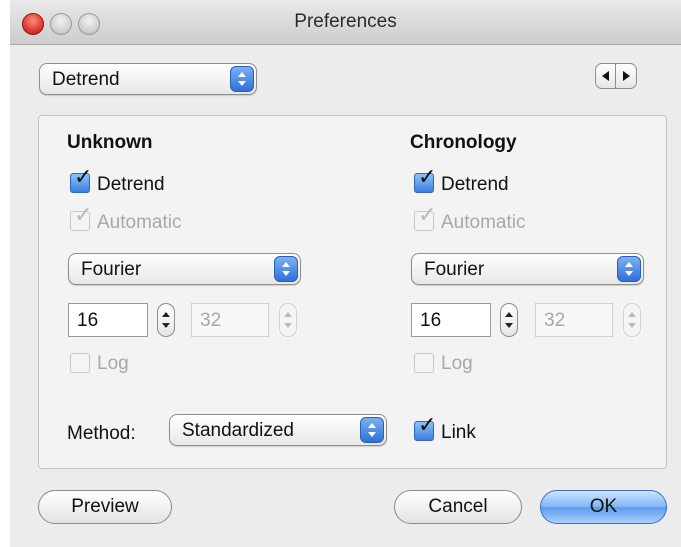  What do you see at coordinates (574, 320) in the screenshot?
I see `chronology-value2-input: 32` at bounding box center [574, 320].